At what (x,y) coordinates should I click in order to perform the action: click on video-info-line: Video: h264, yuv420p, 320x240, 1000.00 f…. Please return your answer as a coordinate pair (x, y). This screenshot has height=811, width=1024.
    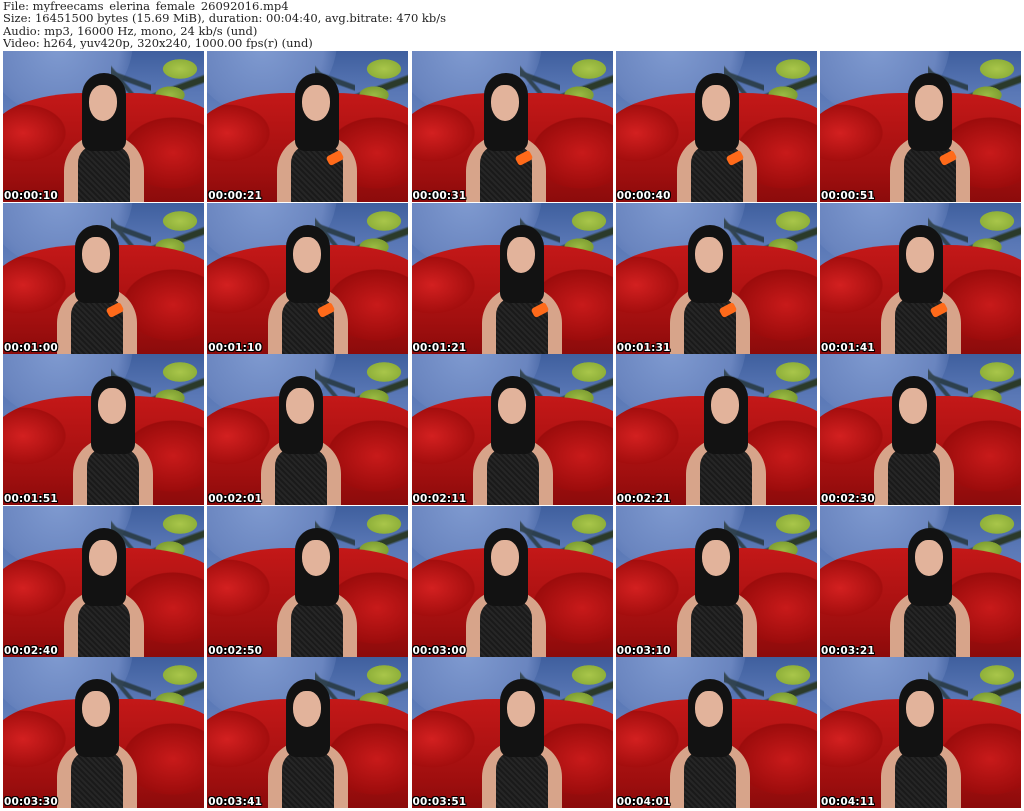
    Looking at the image, I should click on (158, 43).